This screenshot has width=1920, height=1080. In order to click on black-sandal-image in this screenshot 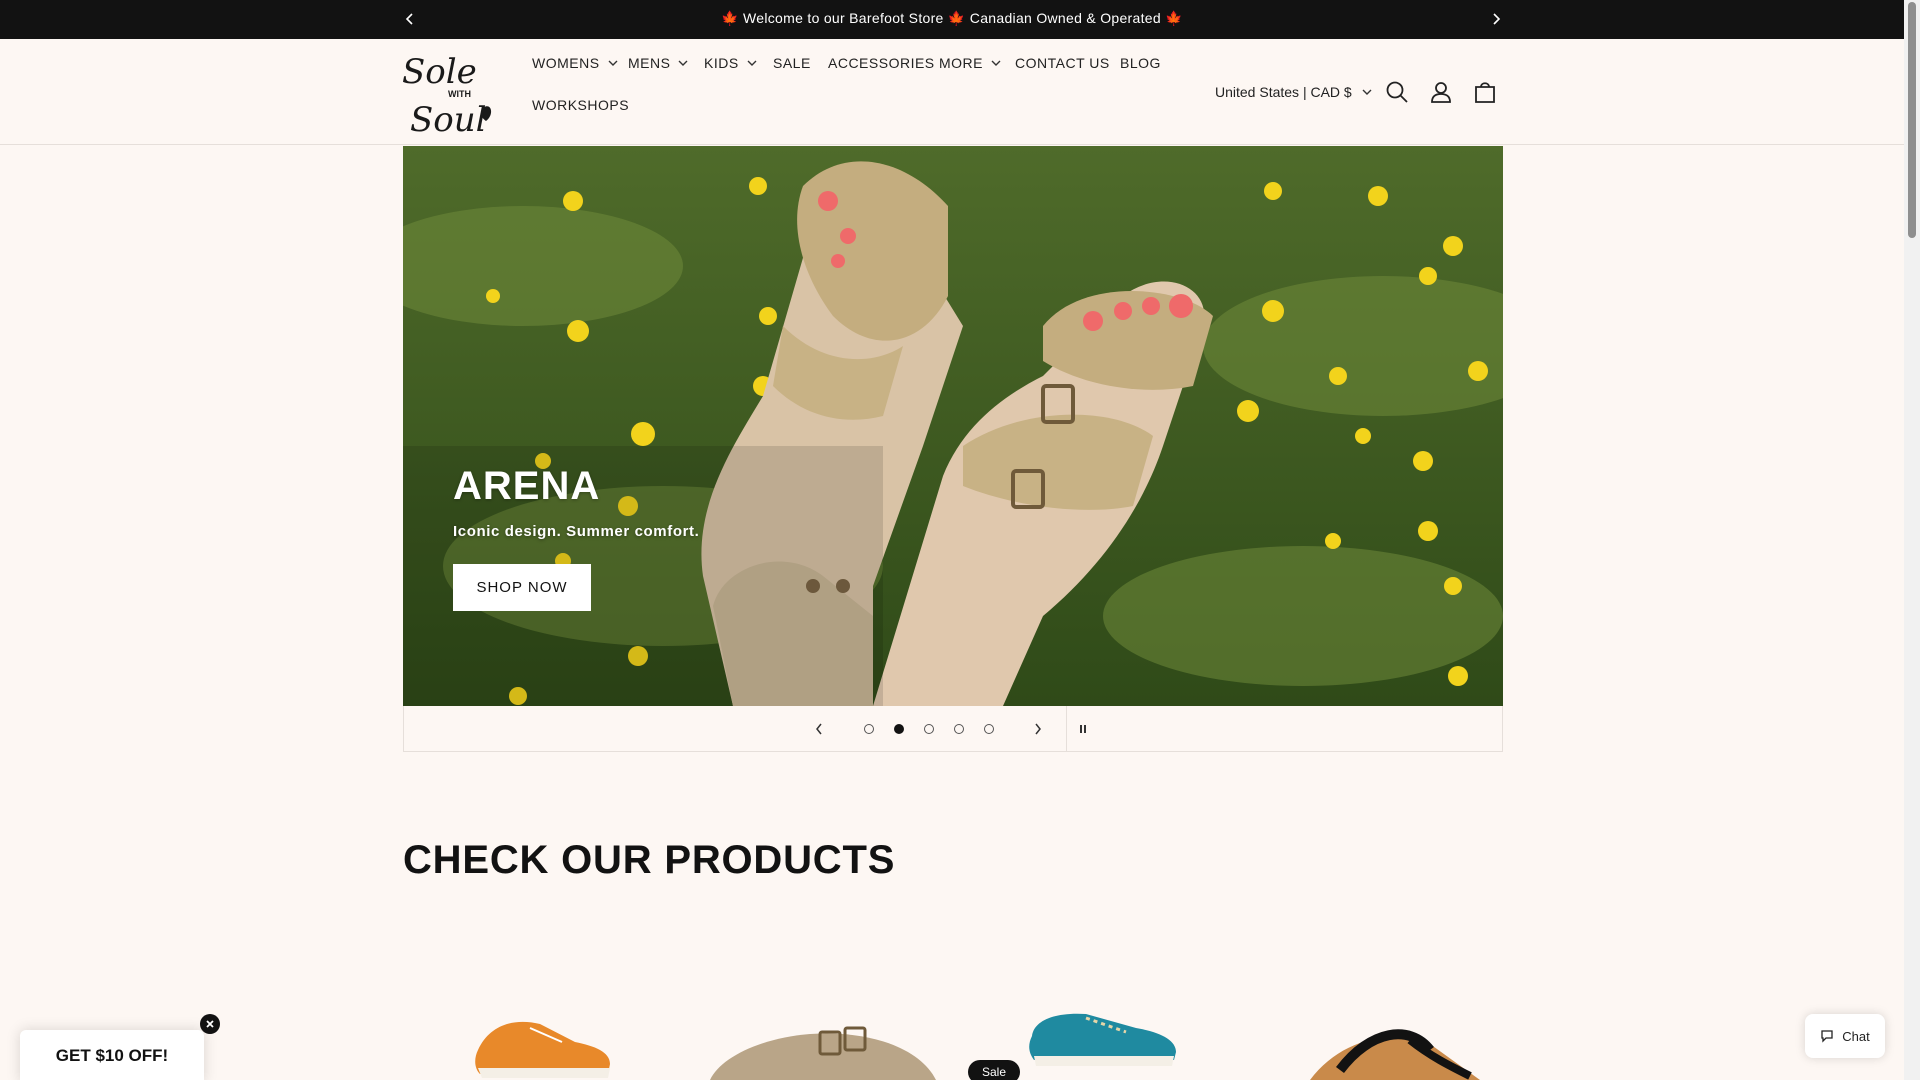, I will do `click(1395, 1054)`.